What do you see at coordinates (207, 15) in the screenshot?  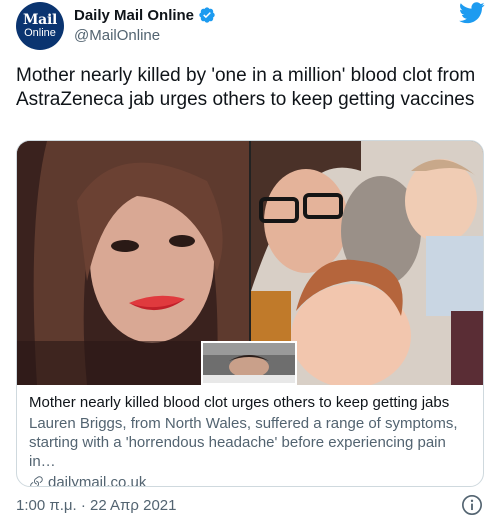 I see `verified-badge-icon` at bounding box center [207, 15].